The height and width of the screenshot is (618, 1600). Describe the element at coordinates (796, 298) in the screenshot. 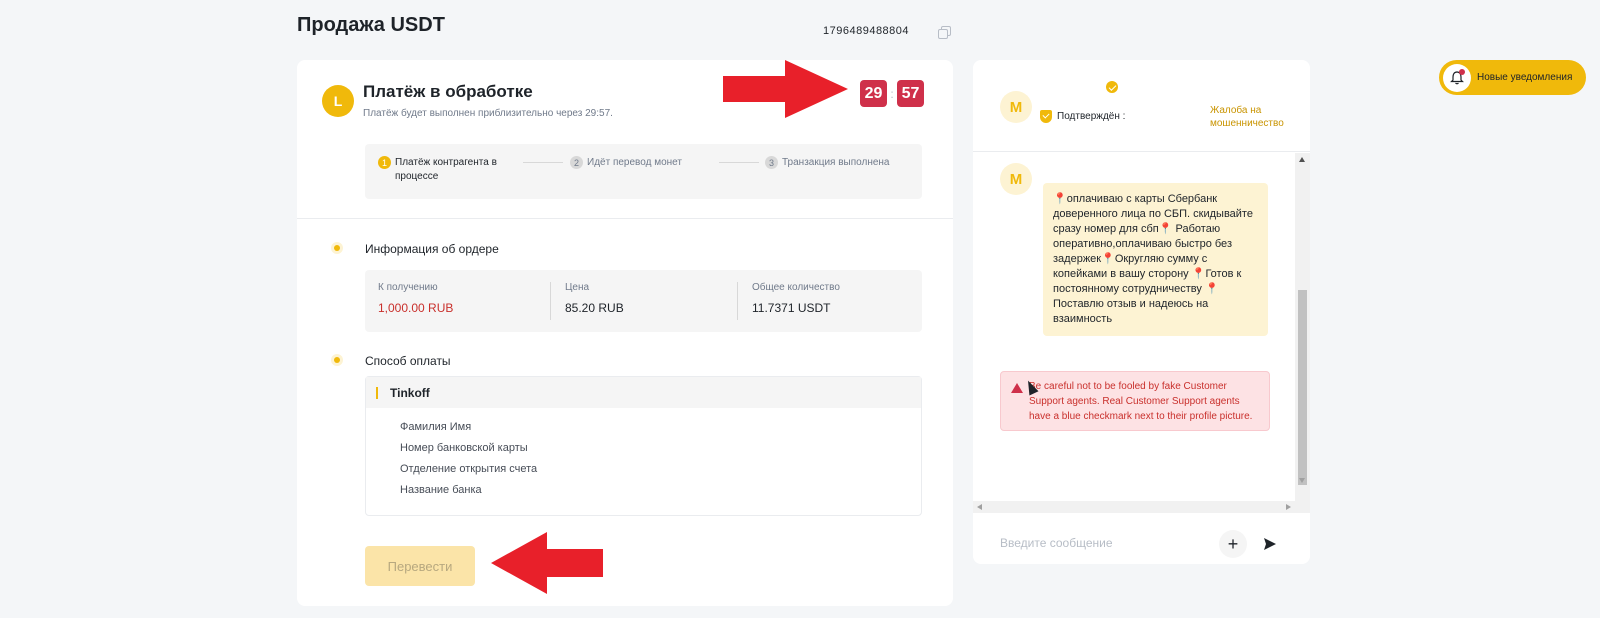

I see `total-col: Общее количество 11.7371 USDT` at that location.